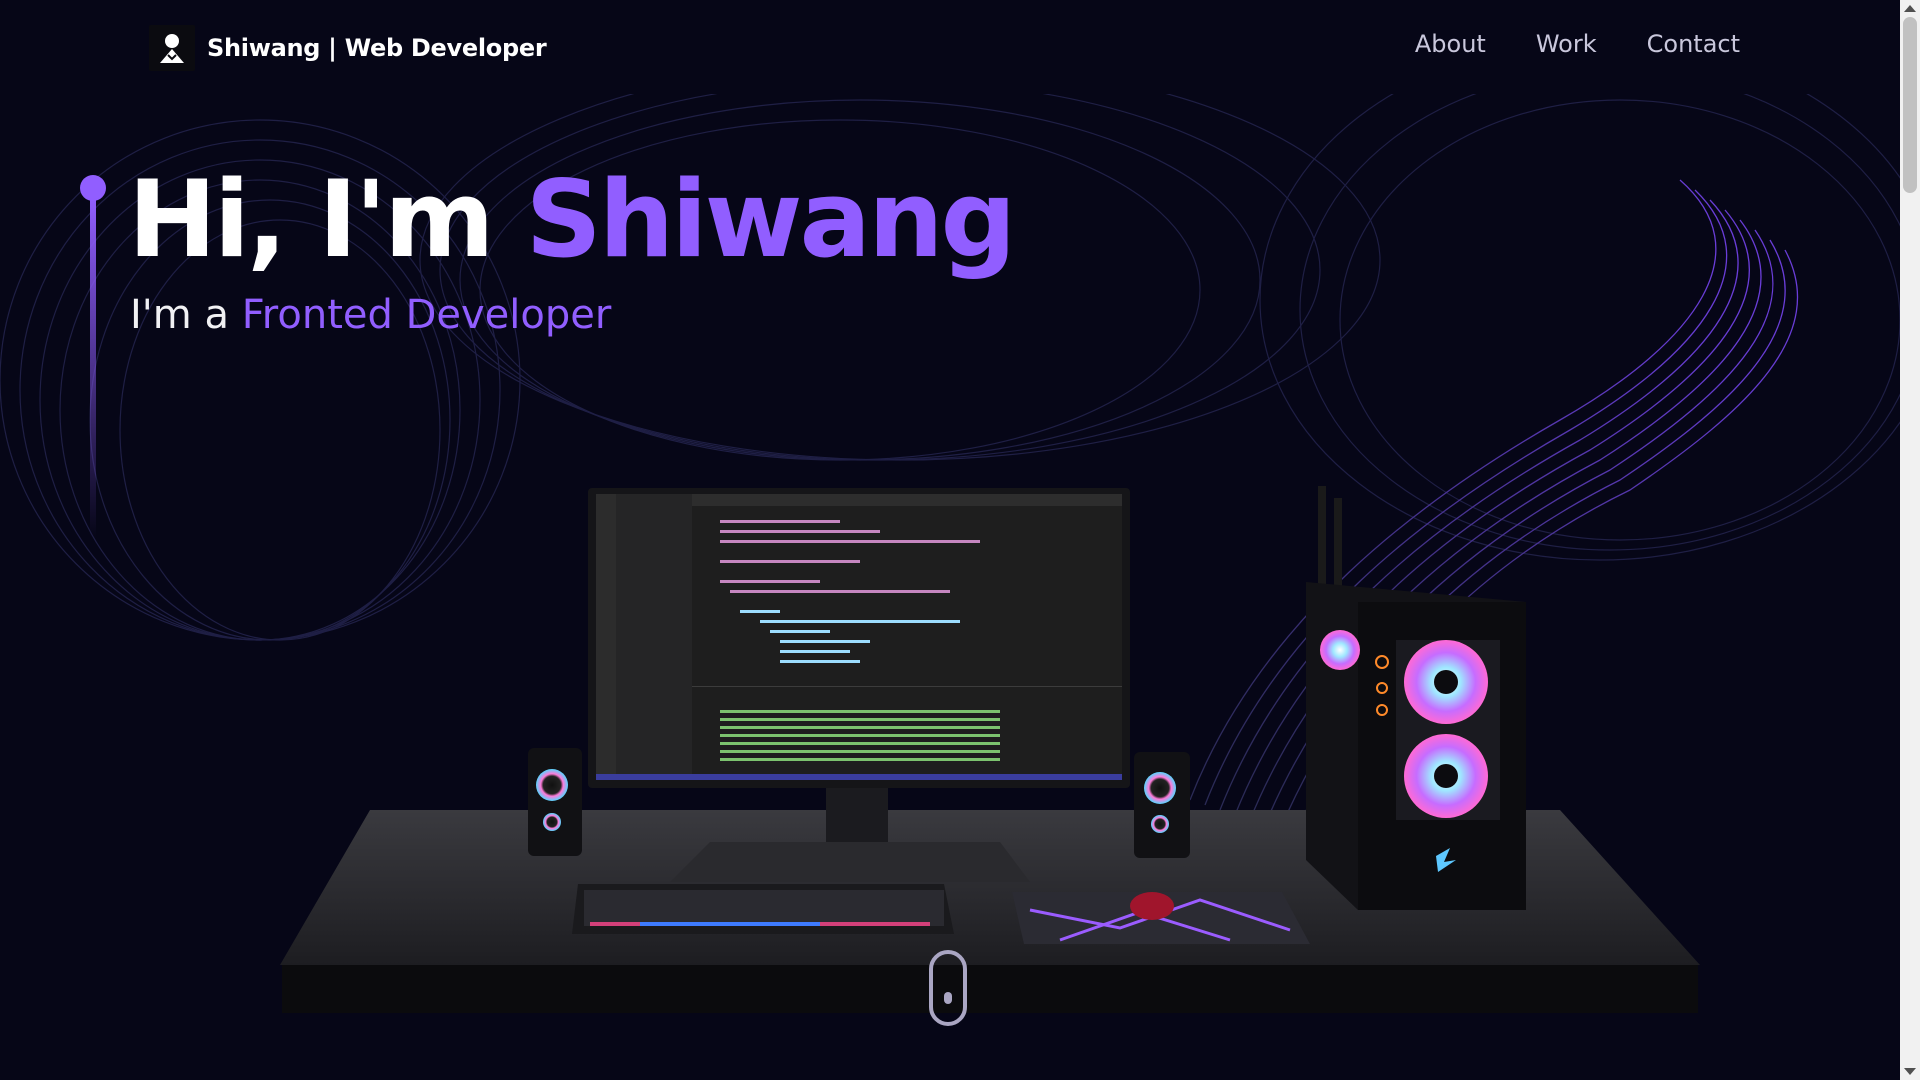 The width and height of the screenshot is (1920, 1080). Describe the element at coordinates (1162, 805) in the screenshot. I see `right-speaker` at that location.